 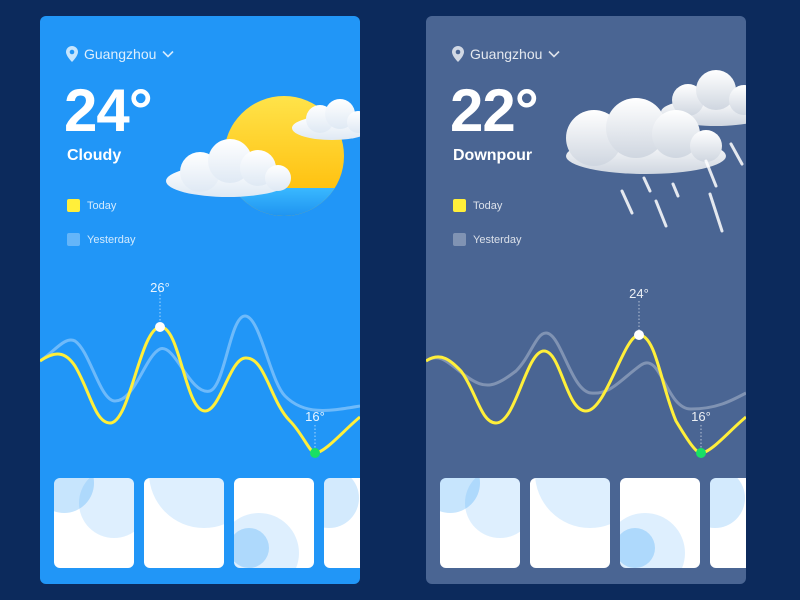 I want to click on high-temp-label: 26°, so click(x=160, y=287).